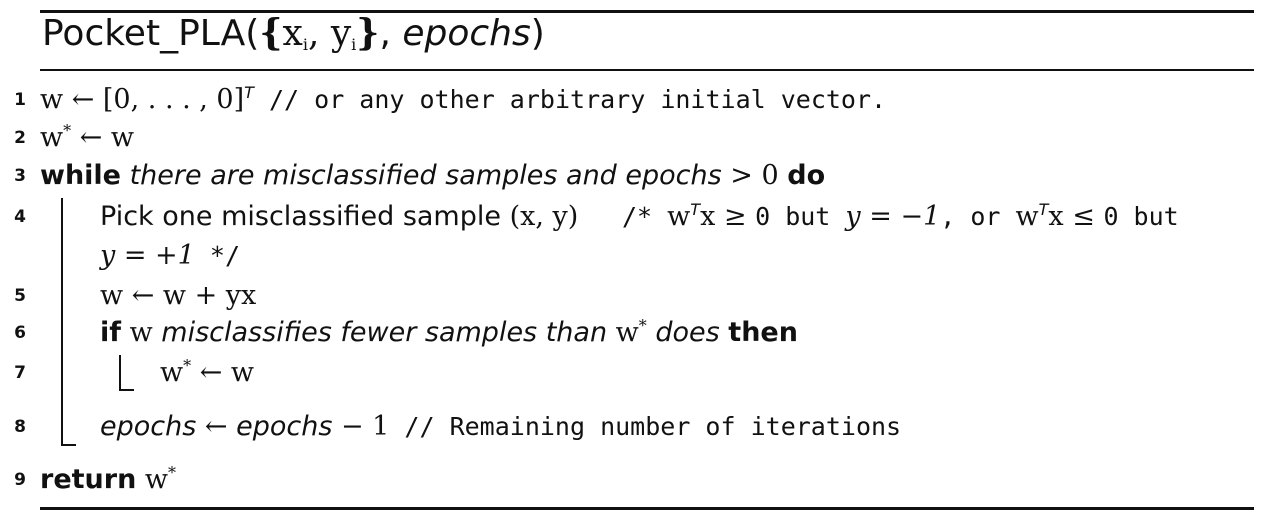  I want to click on if-block-foot, so click(126, 390).